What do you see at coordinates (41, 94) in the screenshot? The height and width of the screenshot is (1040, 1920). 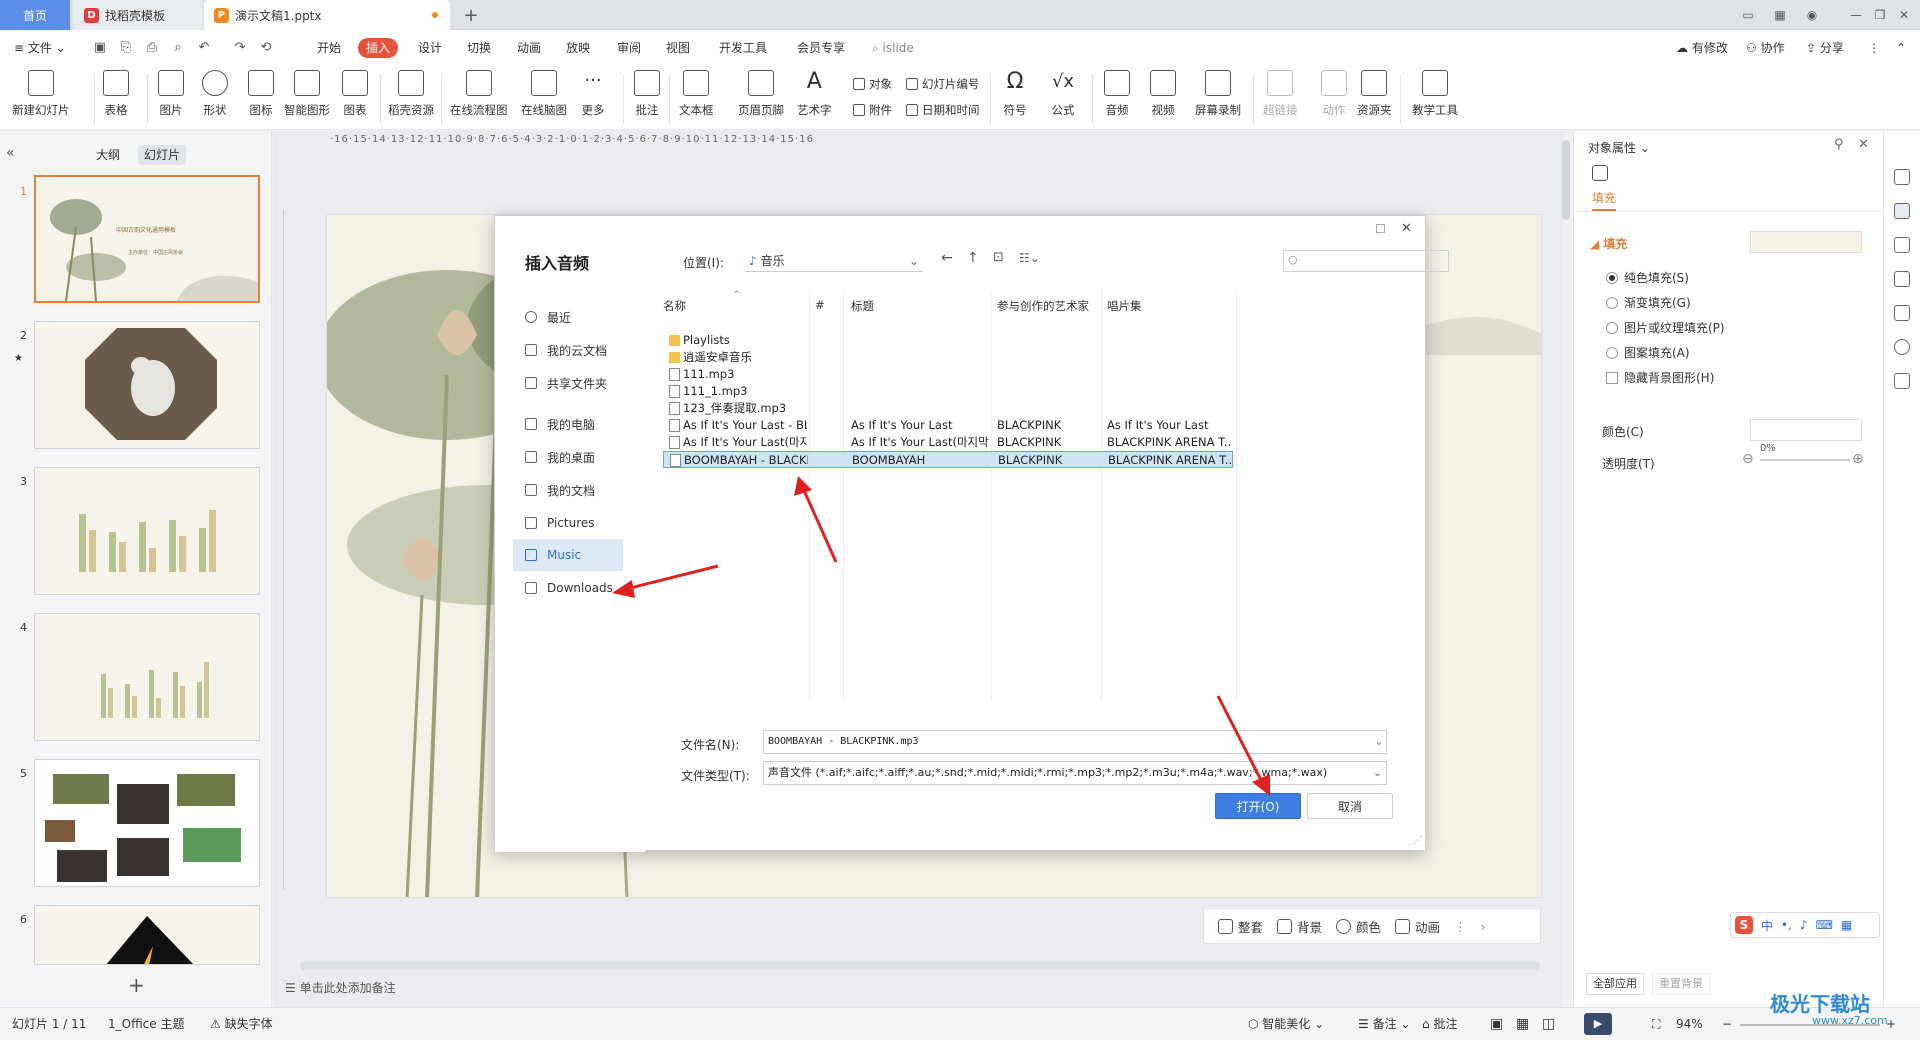 I see `new-slide-button: 新建幻灯片` at bounding box center [41, 94].